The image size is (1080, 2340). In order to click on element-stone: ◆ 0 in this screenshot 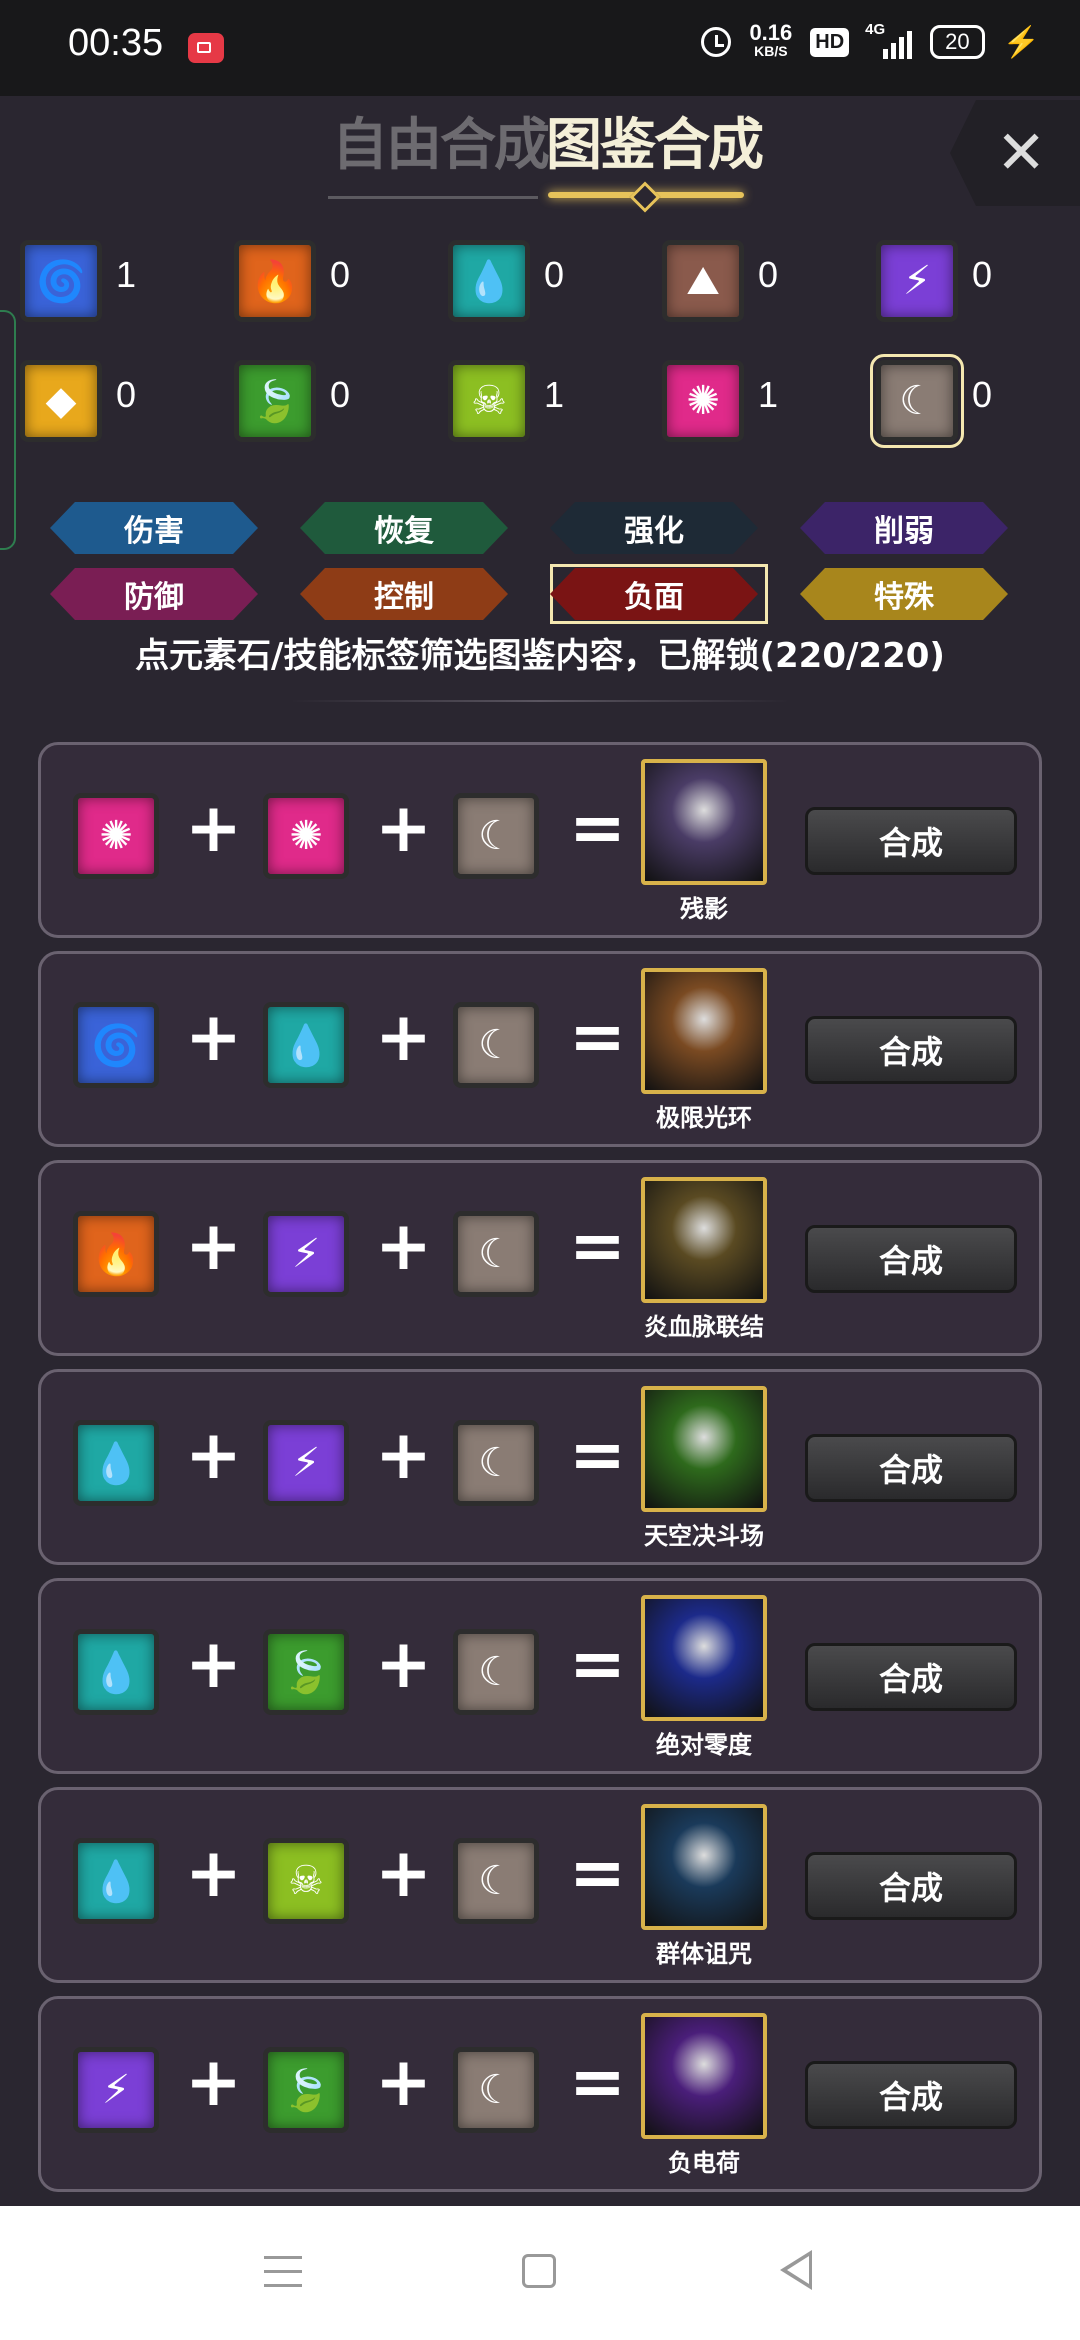, I will do `click(106, 404)`.